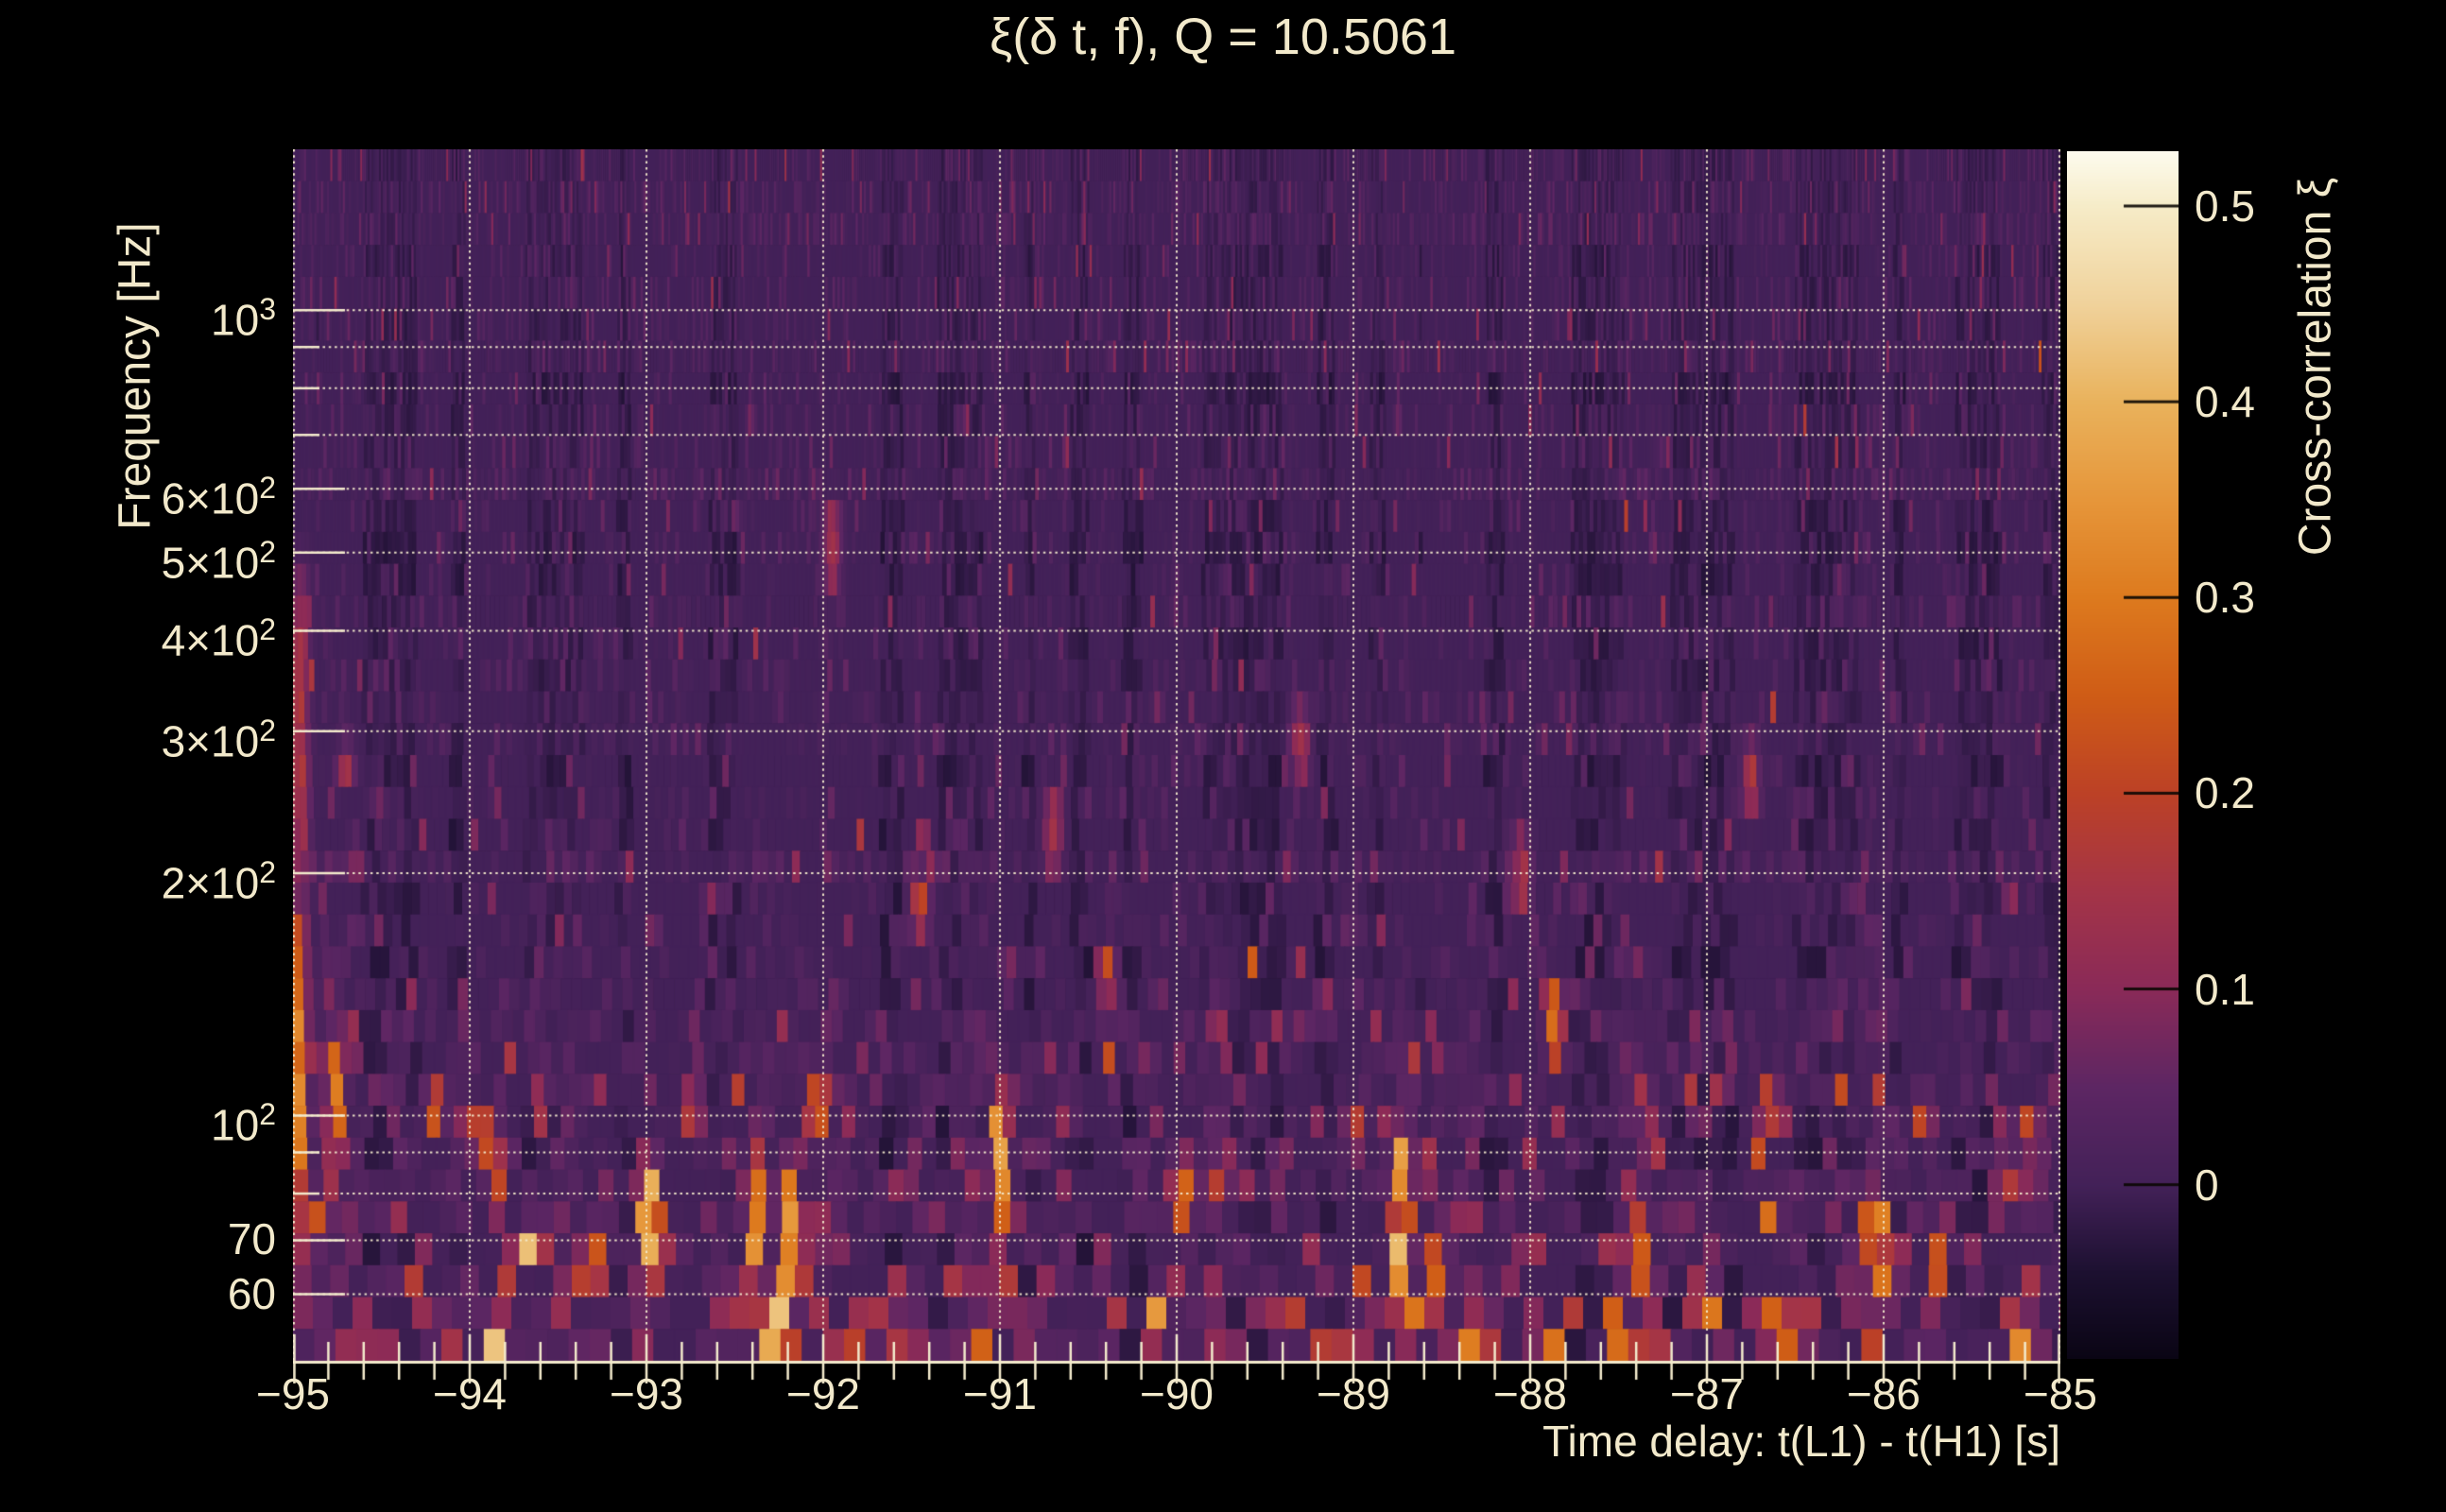 This screenshot has height=1512, width=2446. I want to click on x-tick-label: −85, so click(2060, 1393).